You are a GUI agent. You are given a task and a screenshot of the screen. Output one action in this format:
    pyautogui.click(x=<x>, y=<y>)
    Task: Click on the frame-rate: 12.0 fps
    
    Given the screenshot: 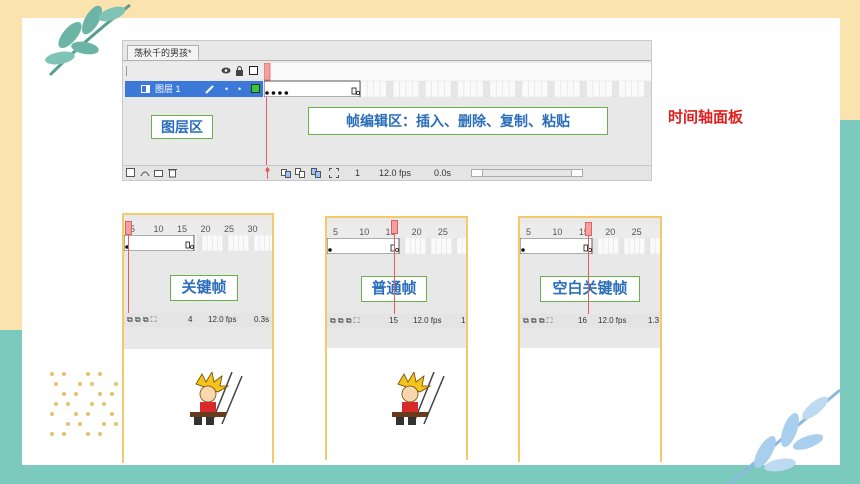 What is the action you would take?
    pyautogui.click(x=395, y=173)
    